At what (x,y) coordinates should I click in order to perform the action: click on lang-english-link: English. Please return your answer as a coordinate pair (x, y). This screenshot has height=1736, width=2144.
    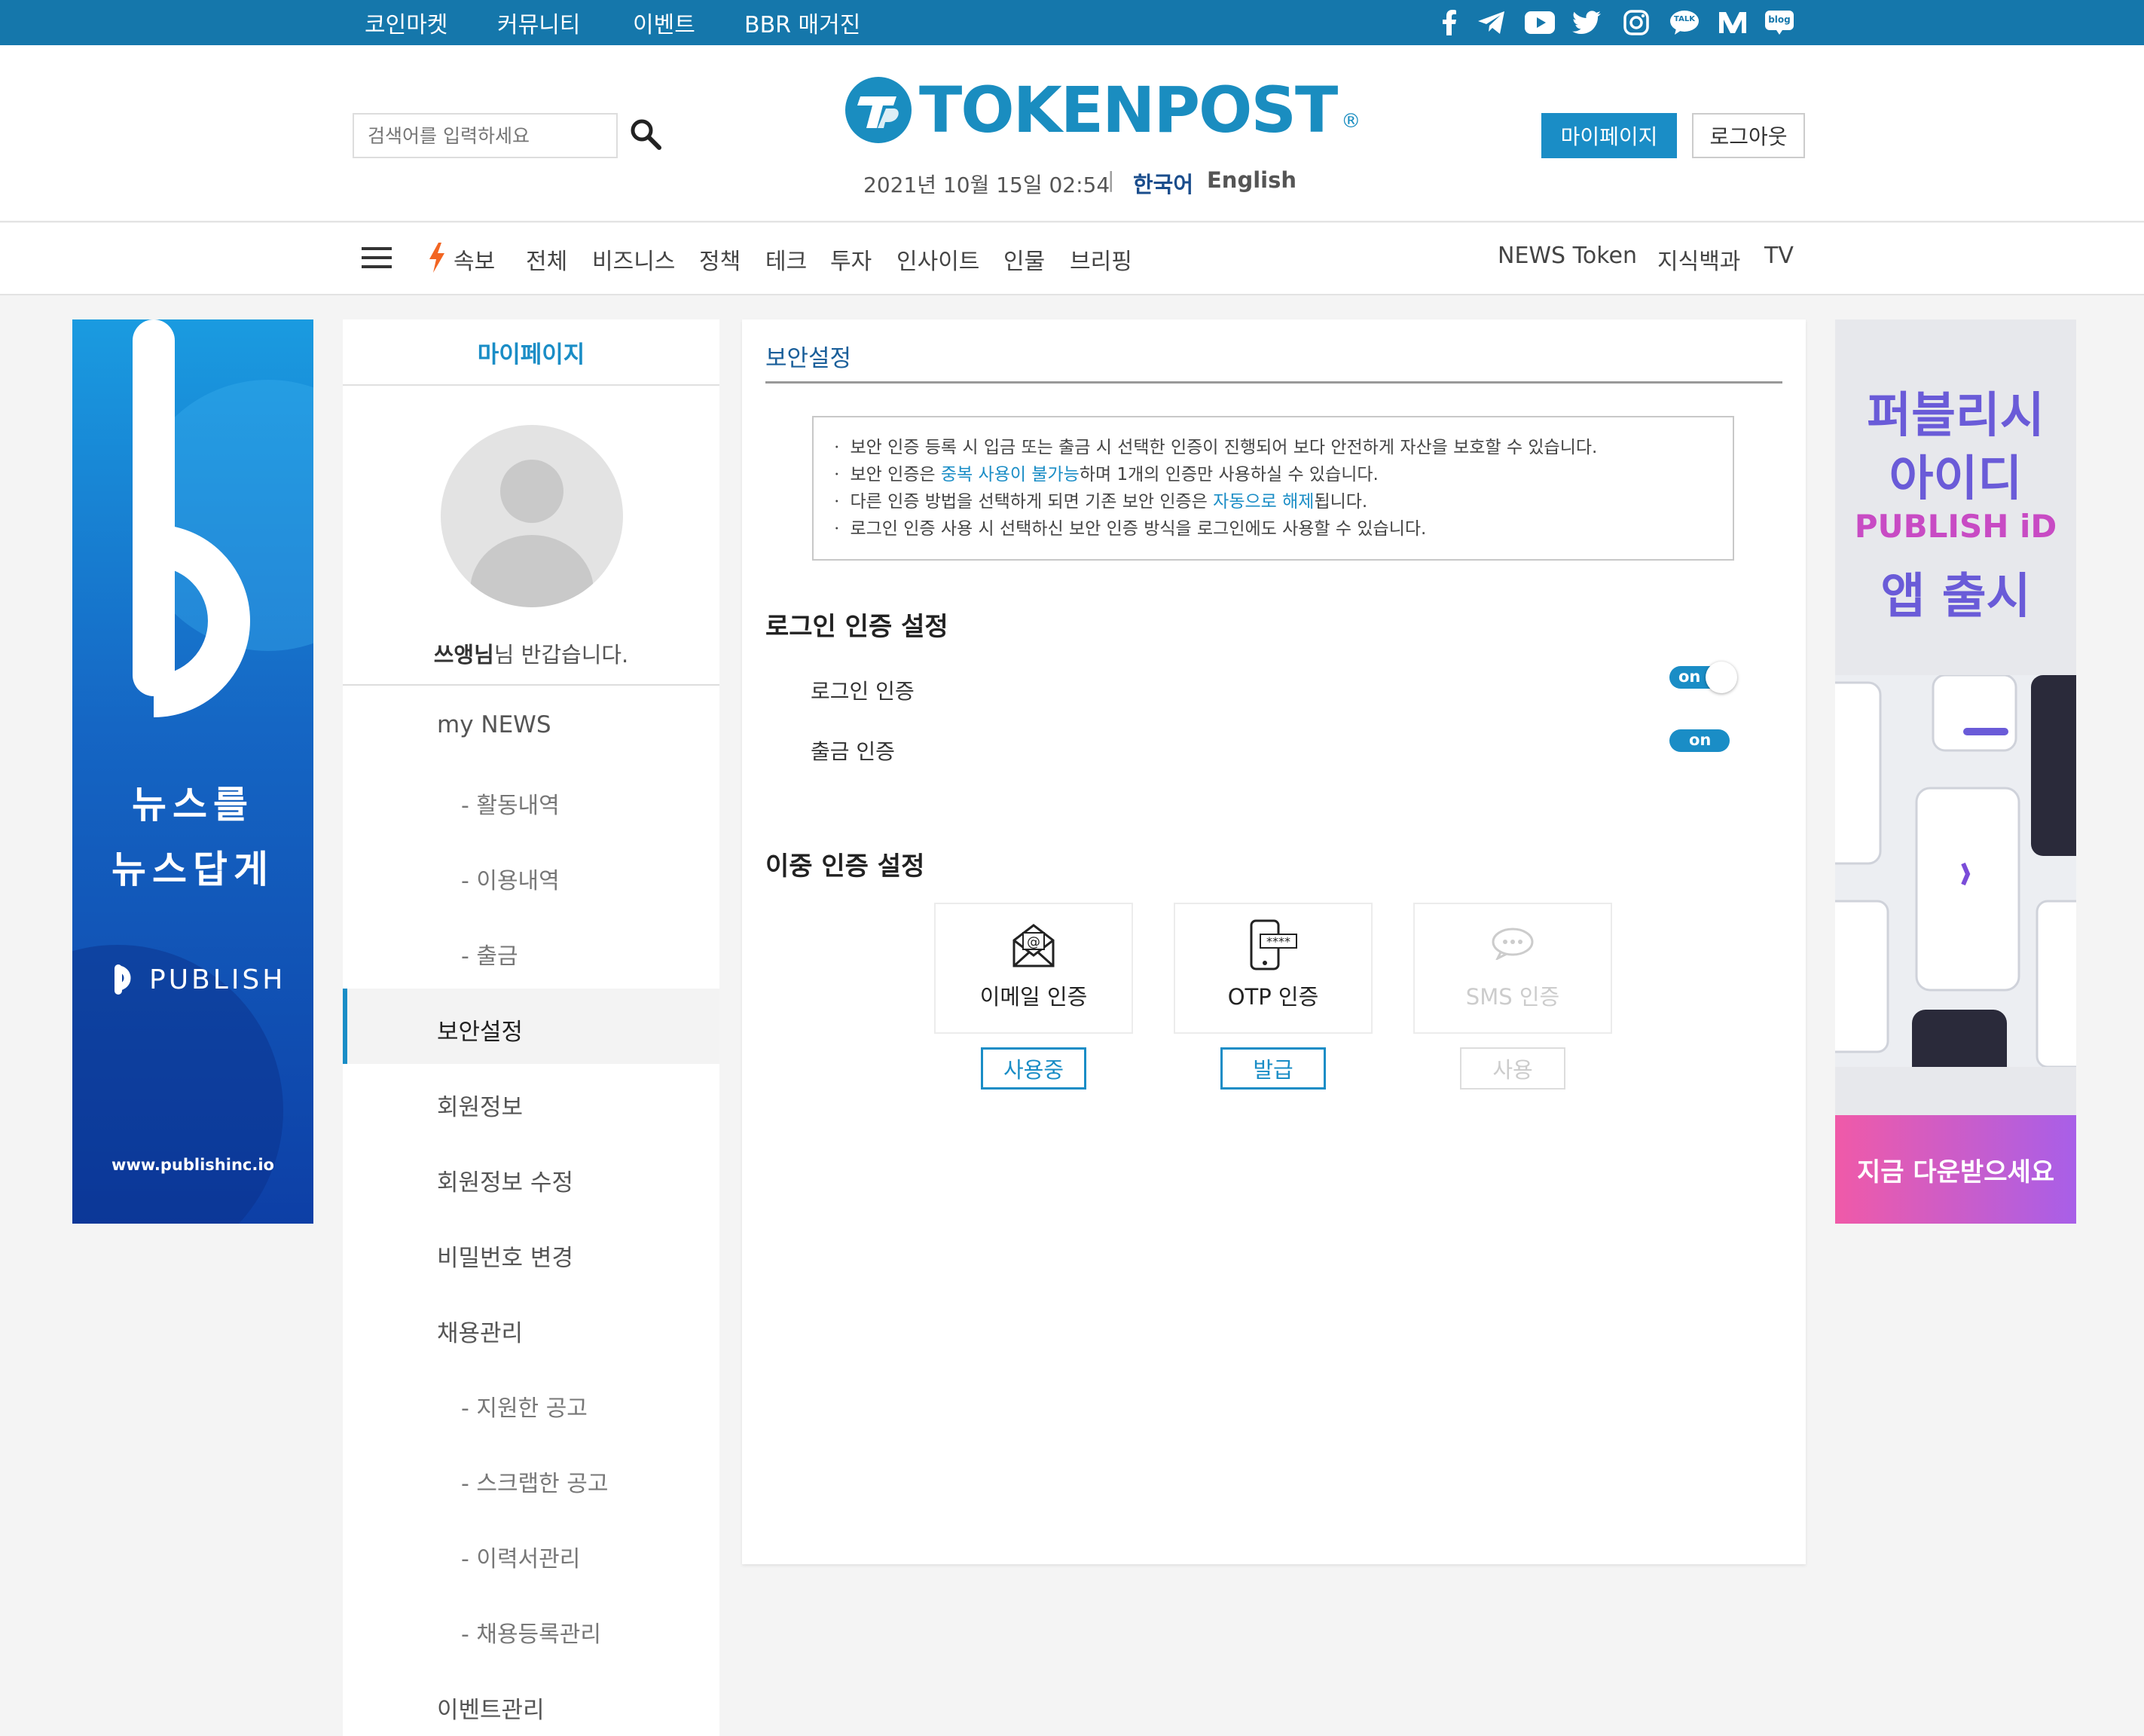
    Looking at the image, I should click on (1252, 180).